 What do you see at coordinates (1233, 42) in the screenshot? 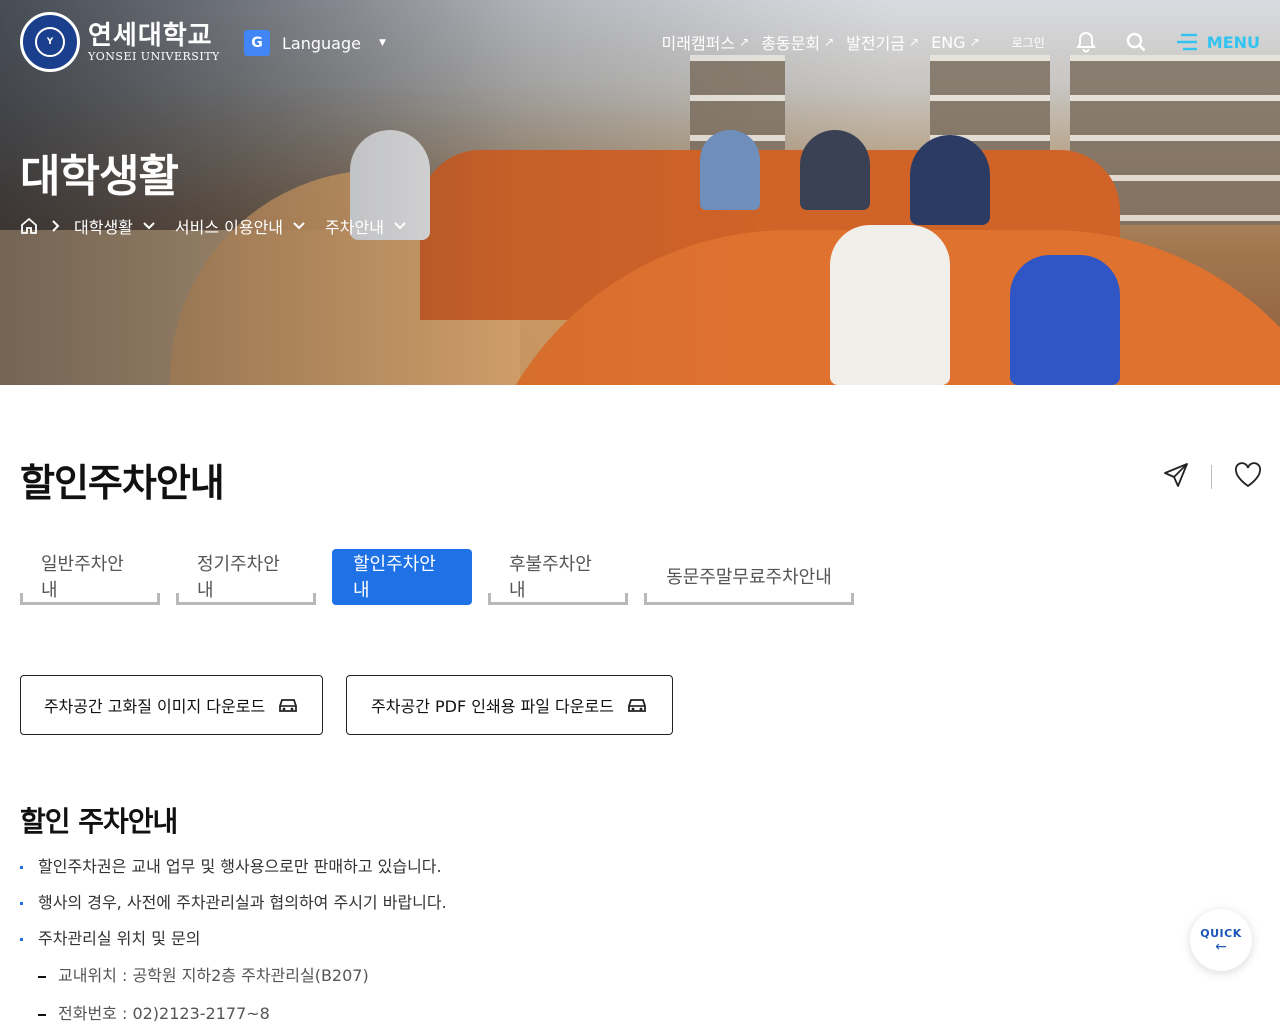
I see `menu-label: MENU` at bounding box center [1233, 42].